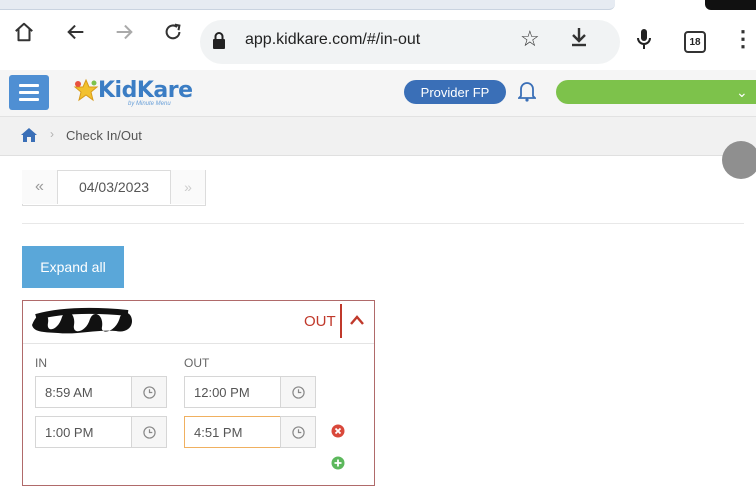 Image resolution: width=756 pixels, height=495 pixels. I want to click on forward-icon, so click(124, 32).